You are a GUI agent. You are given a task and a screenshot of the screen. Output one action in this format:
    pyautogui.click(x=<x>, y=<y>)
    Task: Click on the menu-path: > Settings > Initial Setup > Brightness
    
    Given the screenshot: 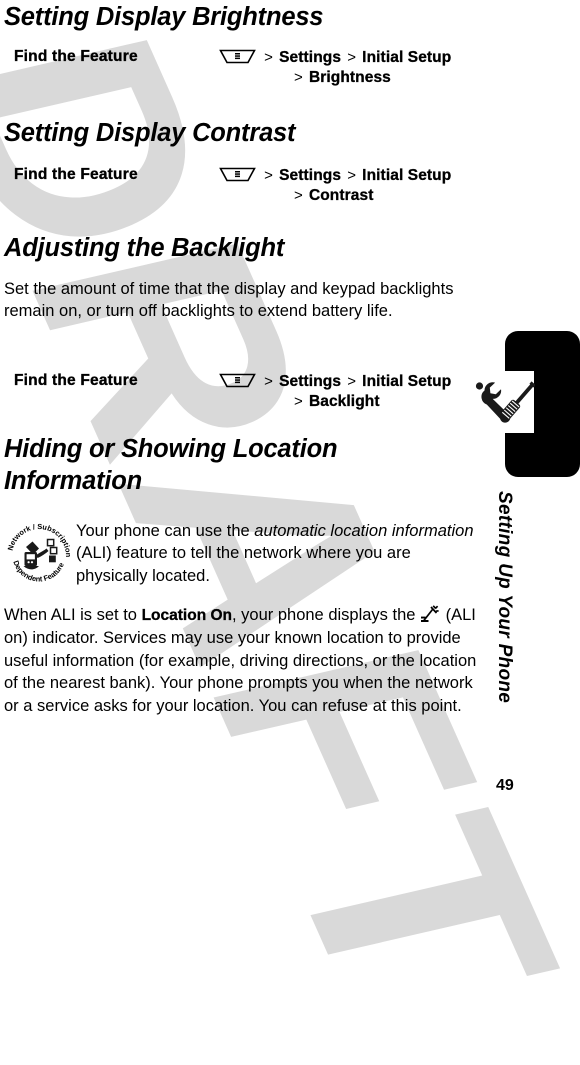 What is the action you would take?
    pyautogui.click(x=384, y=68)
    